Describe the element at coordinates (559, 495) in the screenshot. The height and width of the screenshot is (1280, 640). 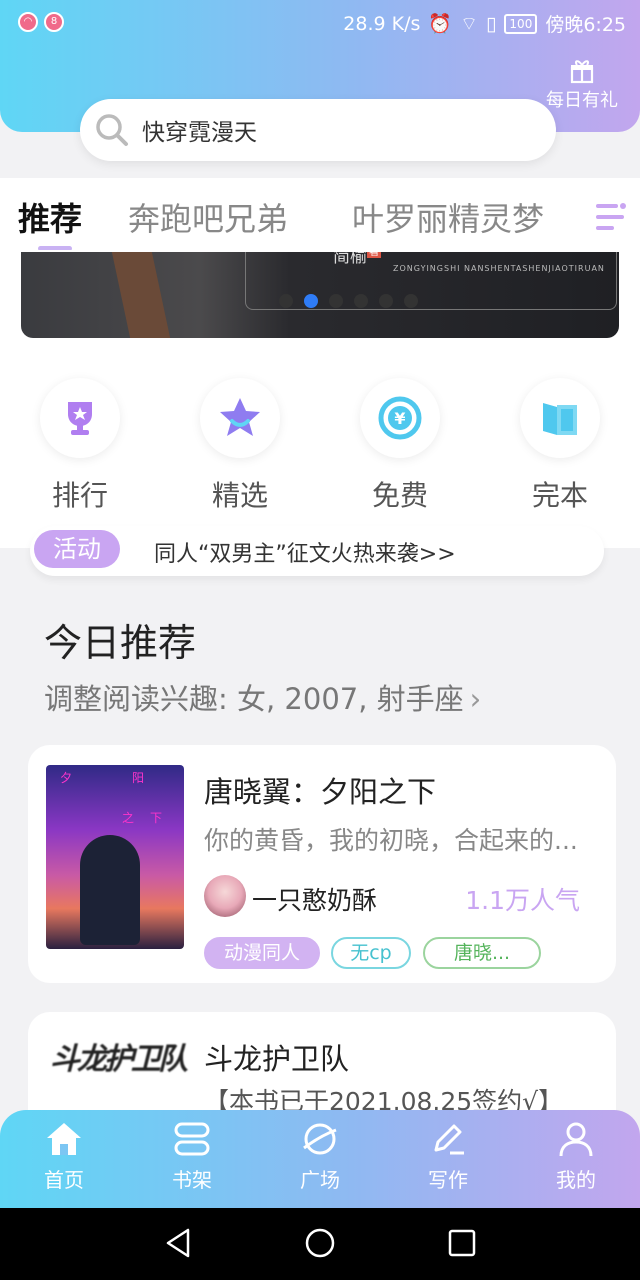
I see `quick-link-label: 完本` at that location.